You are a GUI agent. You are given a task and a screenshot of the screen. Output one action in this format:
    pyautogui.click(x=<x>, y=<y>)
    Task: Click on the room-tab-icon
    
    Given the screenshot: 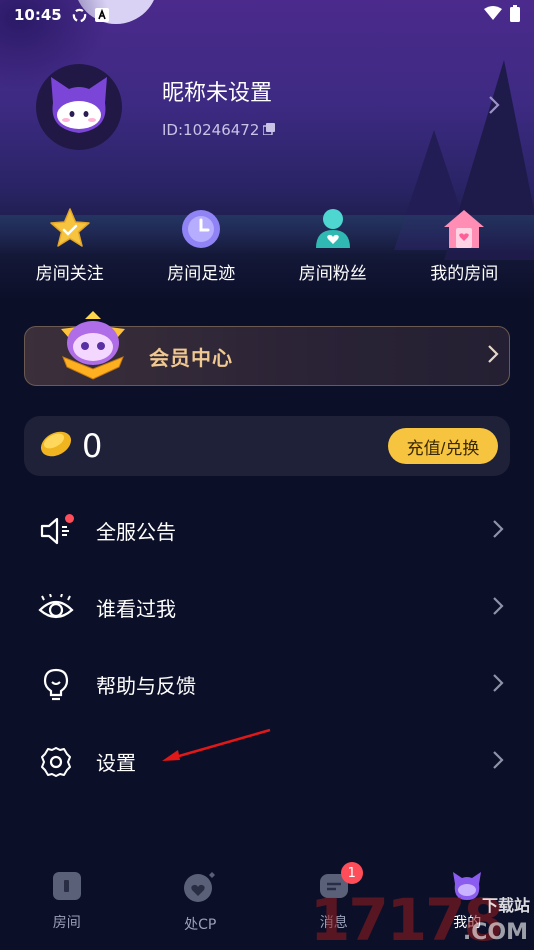 What is the action you would take?
    pyautogui.click(x=67, y=888)
    